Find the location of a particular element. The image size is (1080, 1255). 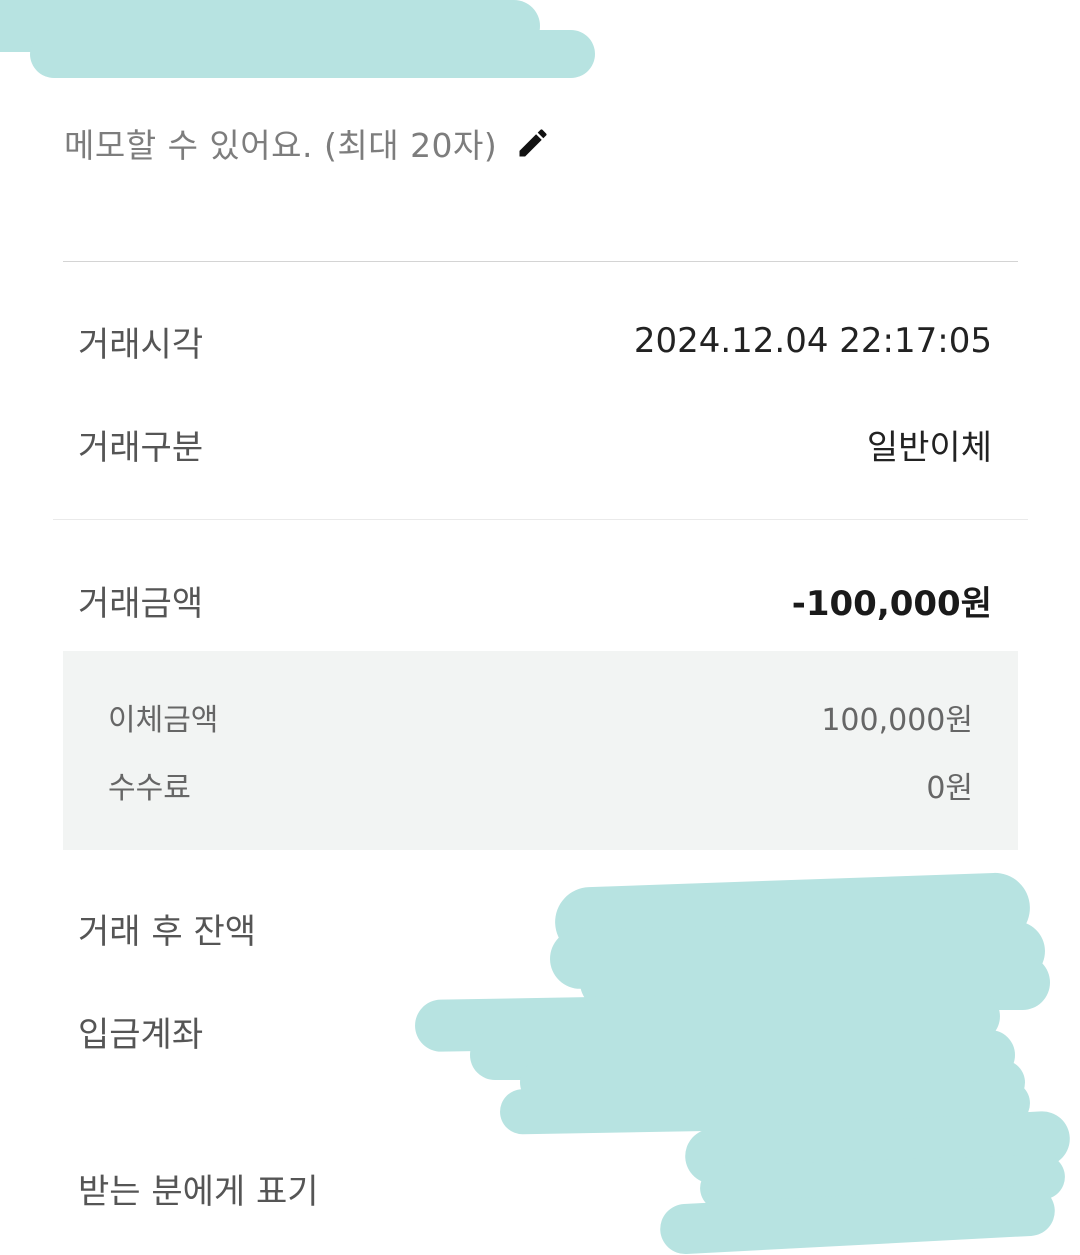

balance-after-label: 거래 후 잔액 is located at coordinates (167, 931).